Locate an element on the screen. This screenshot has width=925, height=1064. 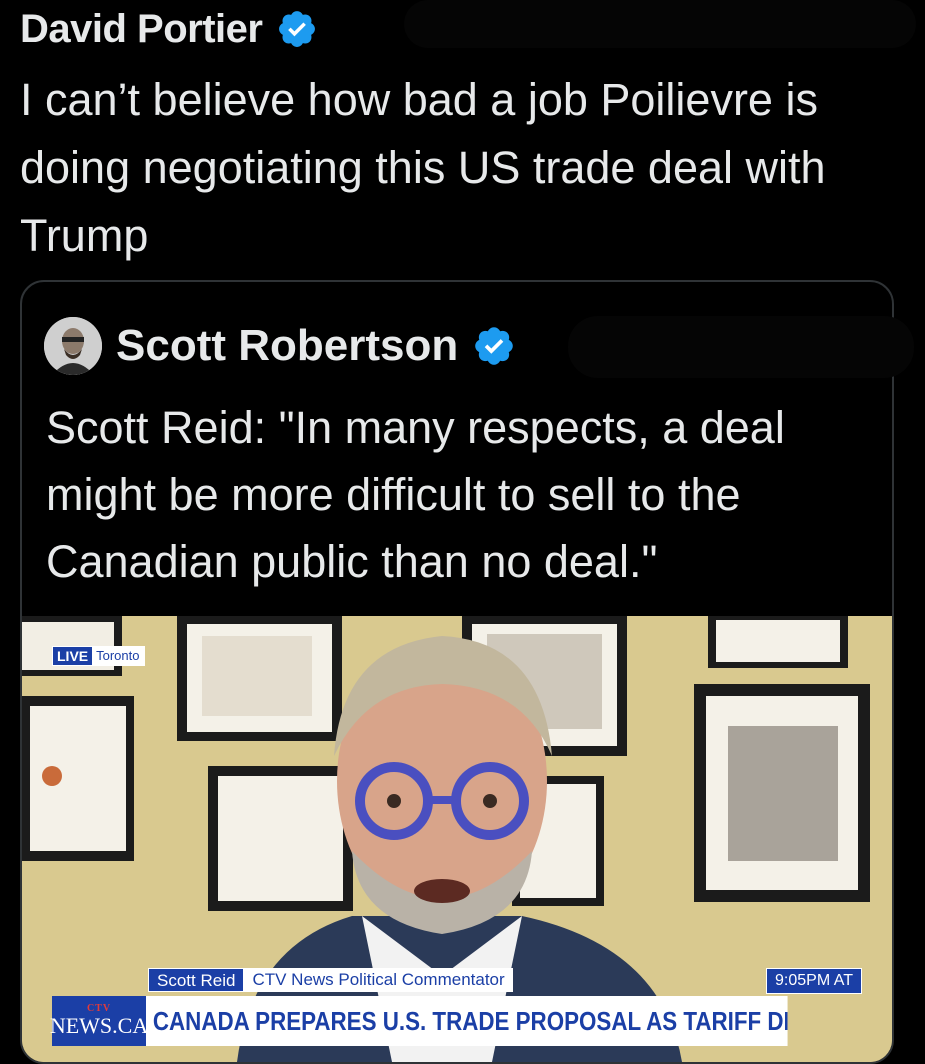
lower-third-title: CTV News Political Commentator is located at coordinates (378, 980).